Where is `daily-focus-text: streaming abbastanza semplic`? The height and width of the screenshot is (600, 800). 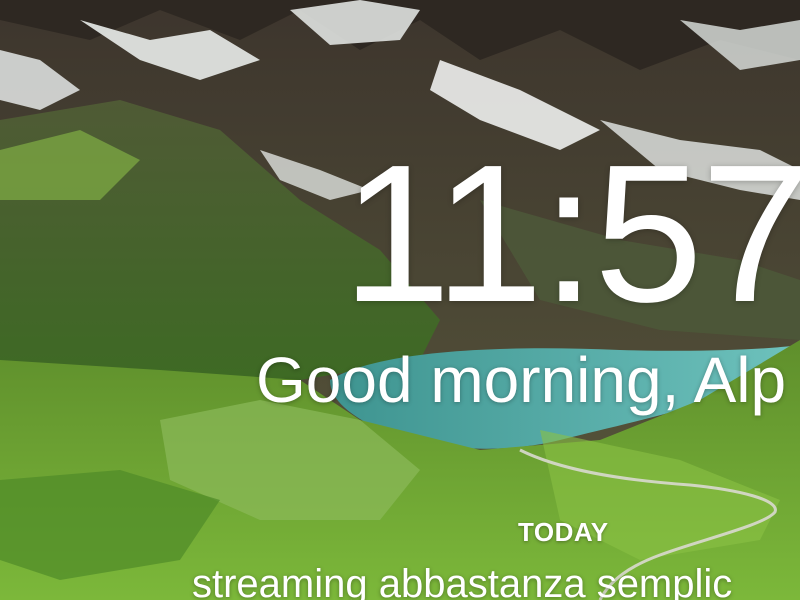
daily-focus-text: streaming abbastanza semplic is located at coordinates (462, 580).